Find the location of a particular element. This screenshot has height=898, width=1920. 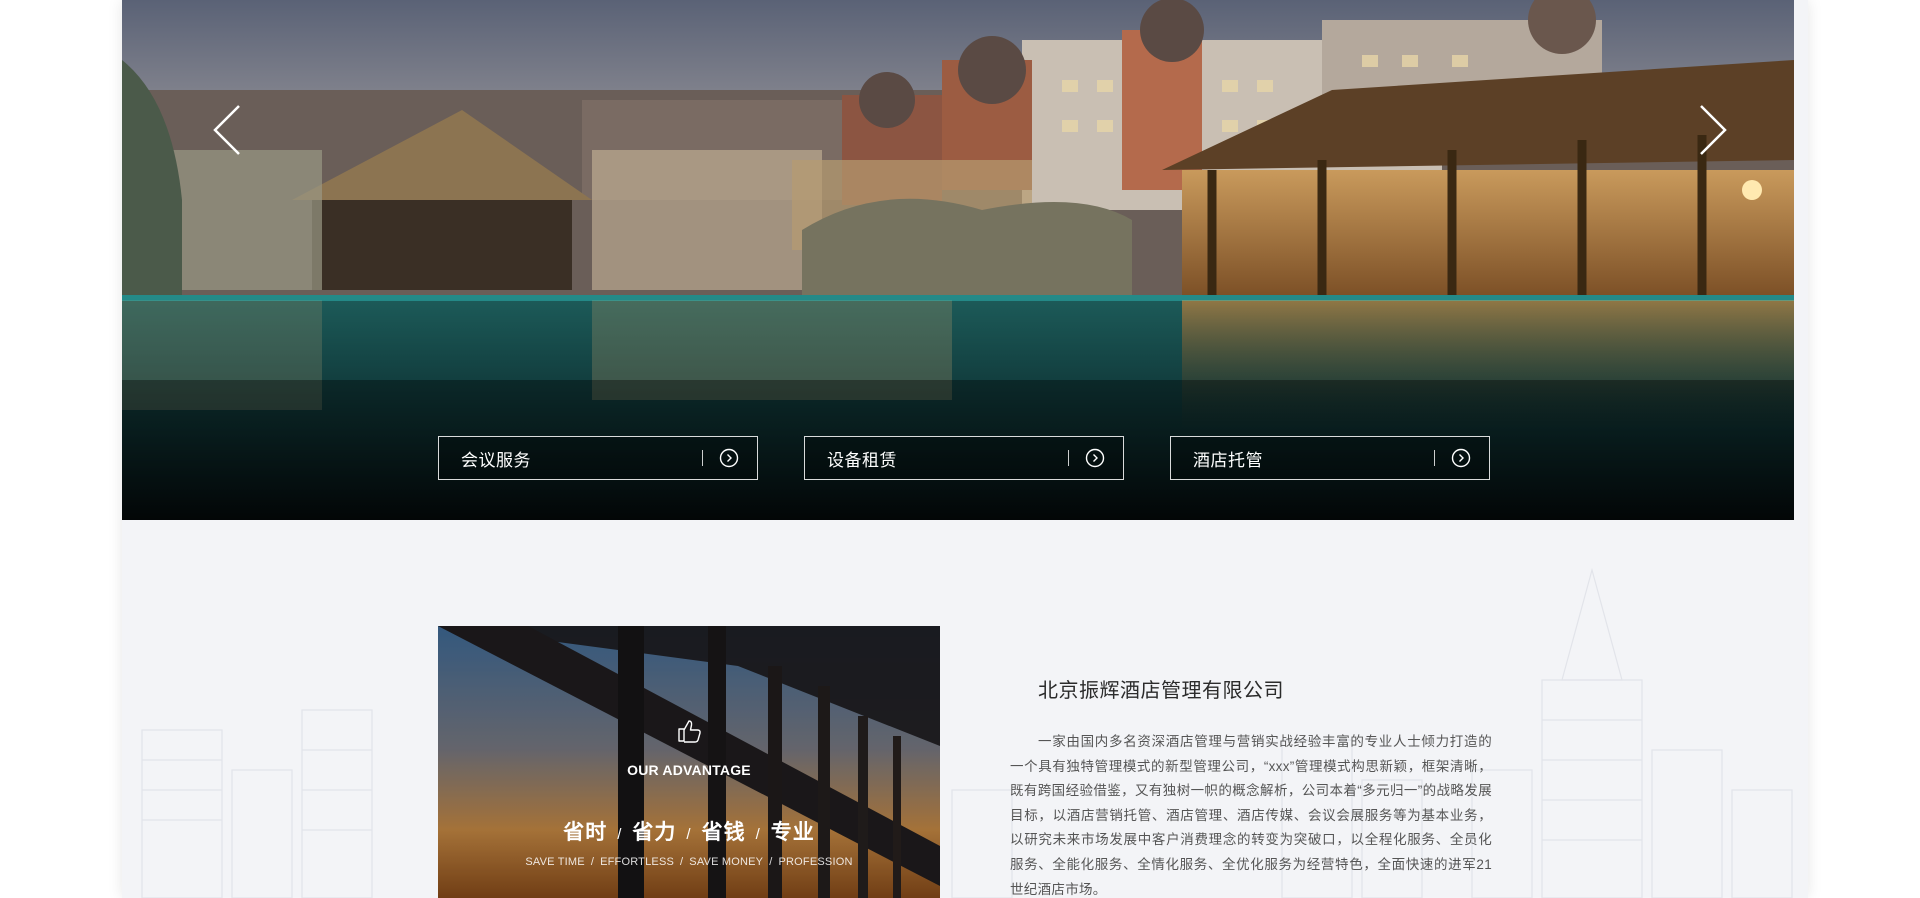

service-link-equipment-rental: 设备租赁 is located at coordinates (964, 458).